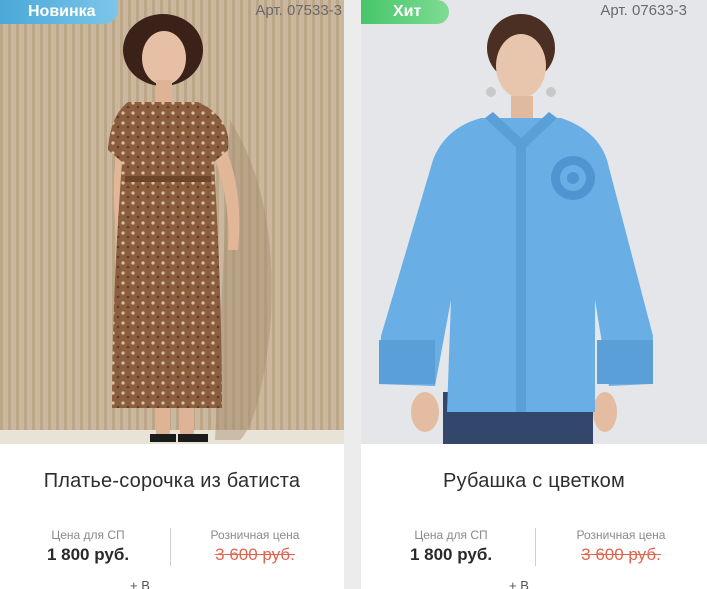 This screenshot has height=589, width=707. Describe the element at coordinates (59, 12) in the screenshot. I see `new-badge: Новинка` at that location.